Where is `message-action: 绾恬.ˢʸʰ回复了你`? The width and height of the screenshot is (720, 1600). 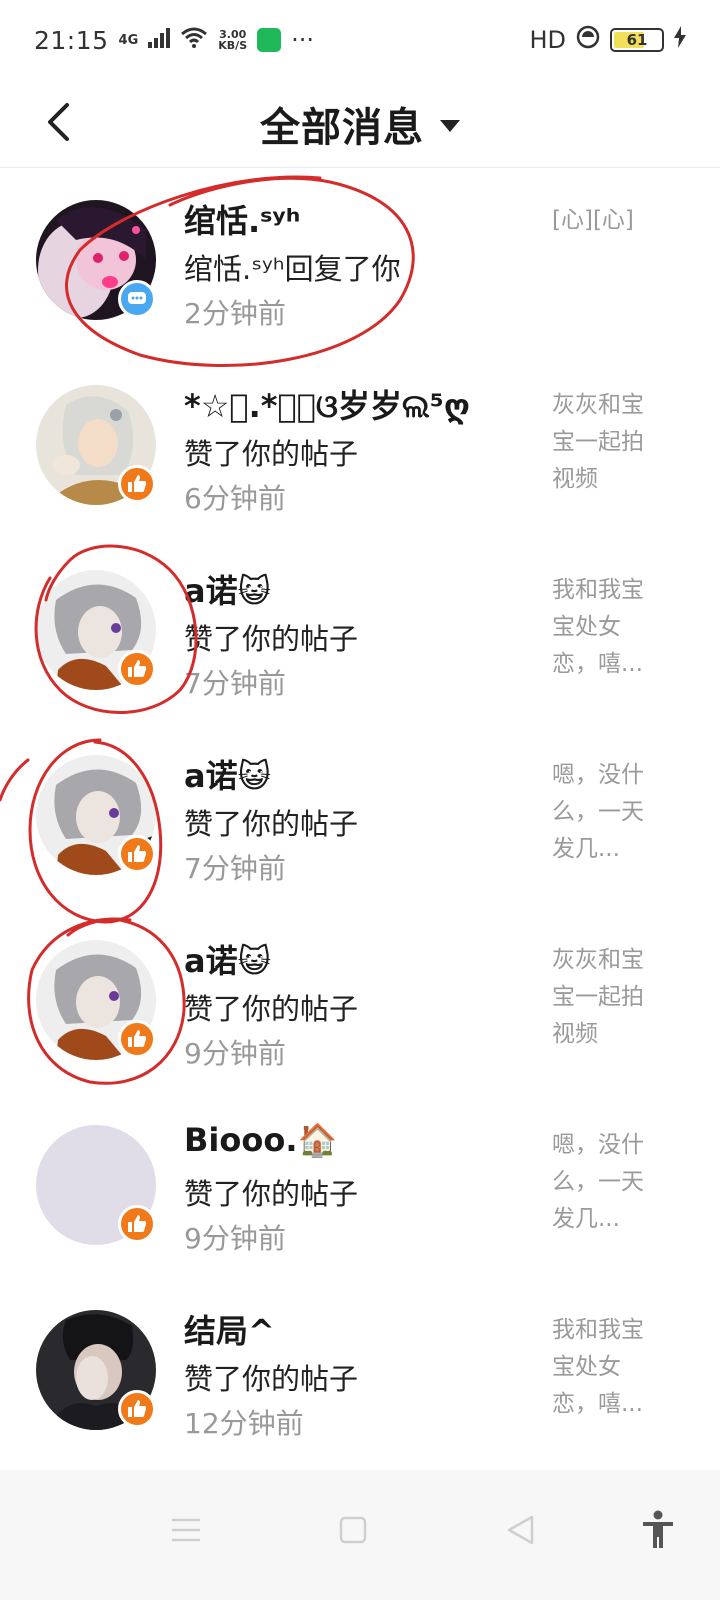
message-action: 绾恬.ˢʸʰ回复了你 is located at coordinates (292, 269).